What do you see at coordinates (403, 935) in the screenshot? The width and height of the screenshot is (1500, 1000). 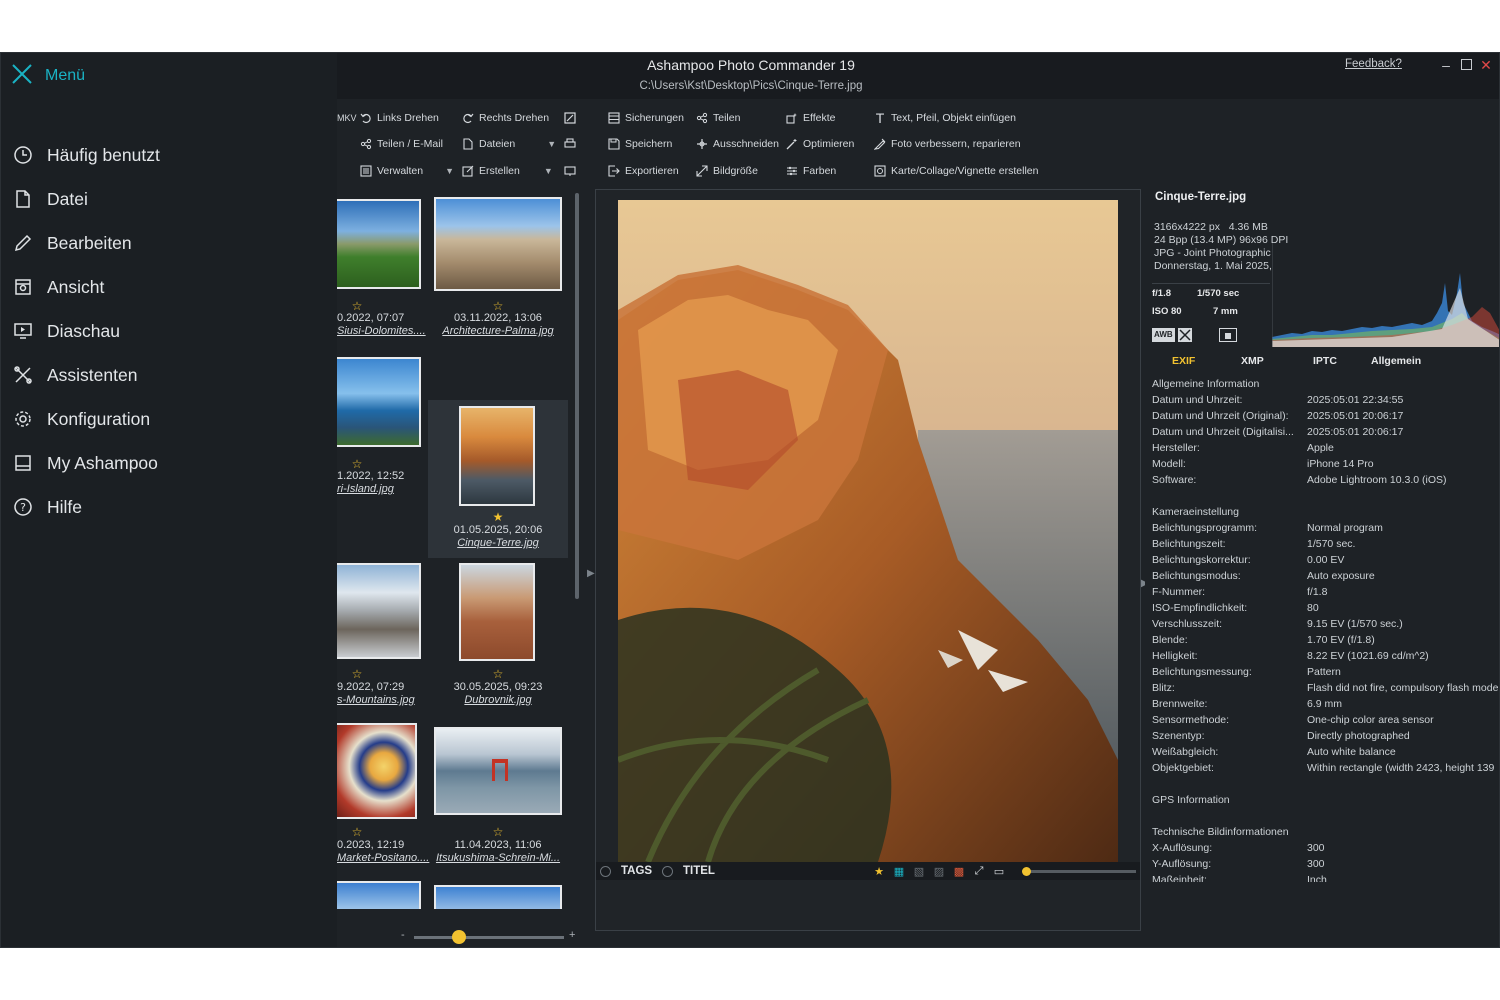 I see `zoom-out-label: -` at bounding box center [403, 935].